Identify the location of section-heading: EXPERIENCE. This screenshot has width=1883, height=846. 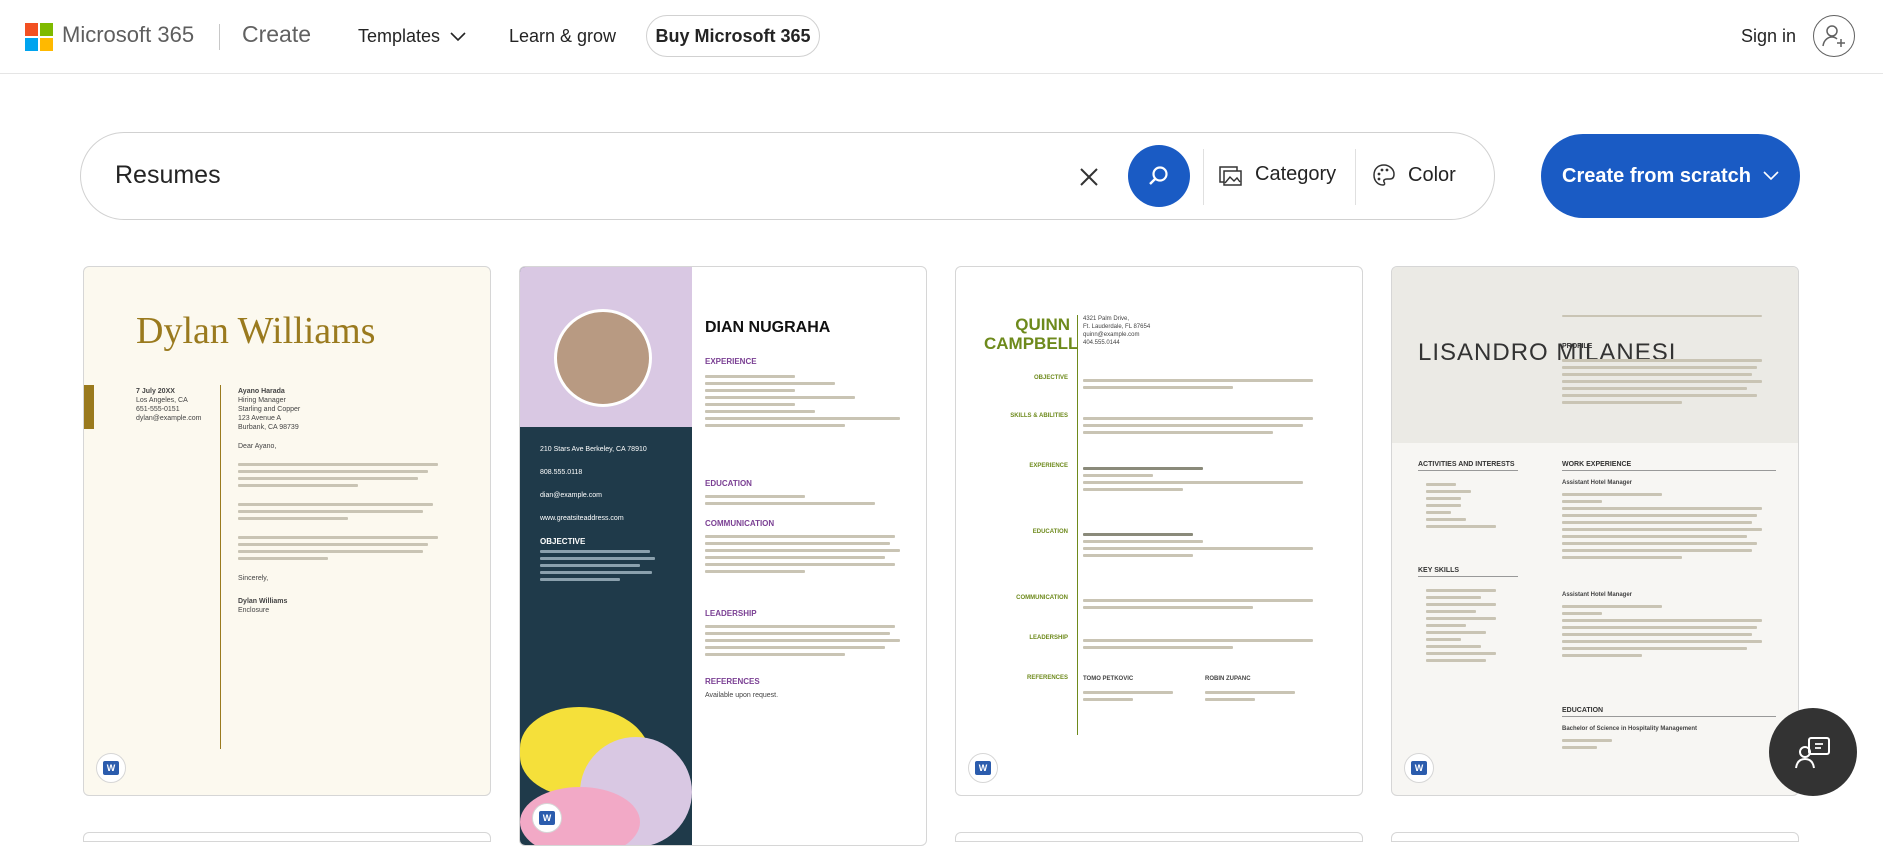
(731, 361).